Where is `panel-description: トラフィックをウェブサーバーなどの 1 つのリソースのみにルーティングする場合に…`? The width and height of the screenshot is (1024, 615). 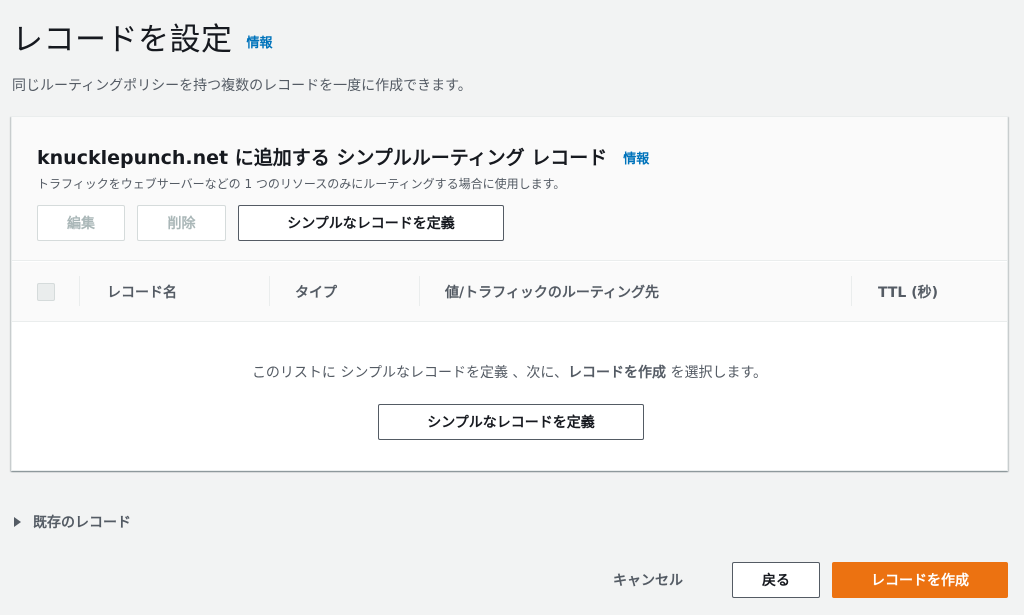
panel-description: トラフィックをウェブサーバーなどの 1 つのリソースのみにルーティングする場合に… is located at coordinates (301, 184).